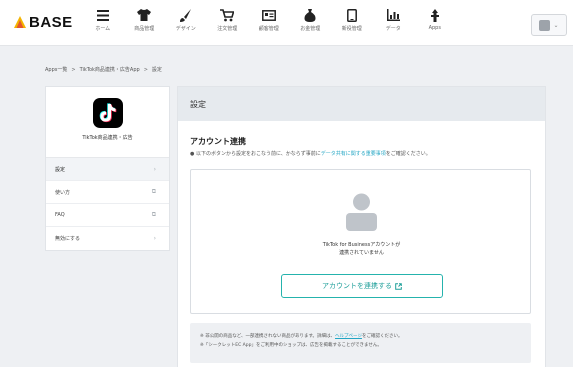  What do you see at coordinates (60, 169) in the screenshot?
I see `sidebar-item-label: 設定` at bounding box center [60, 169].